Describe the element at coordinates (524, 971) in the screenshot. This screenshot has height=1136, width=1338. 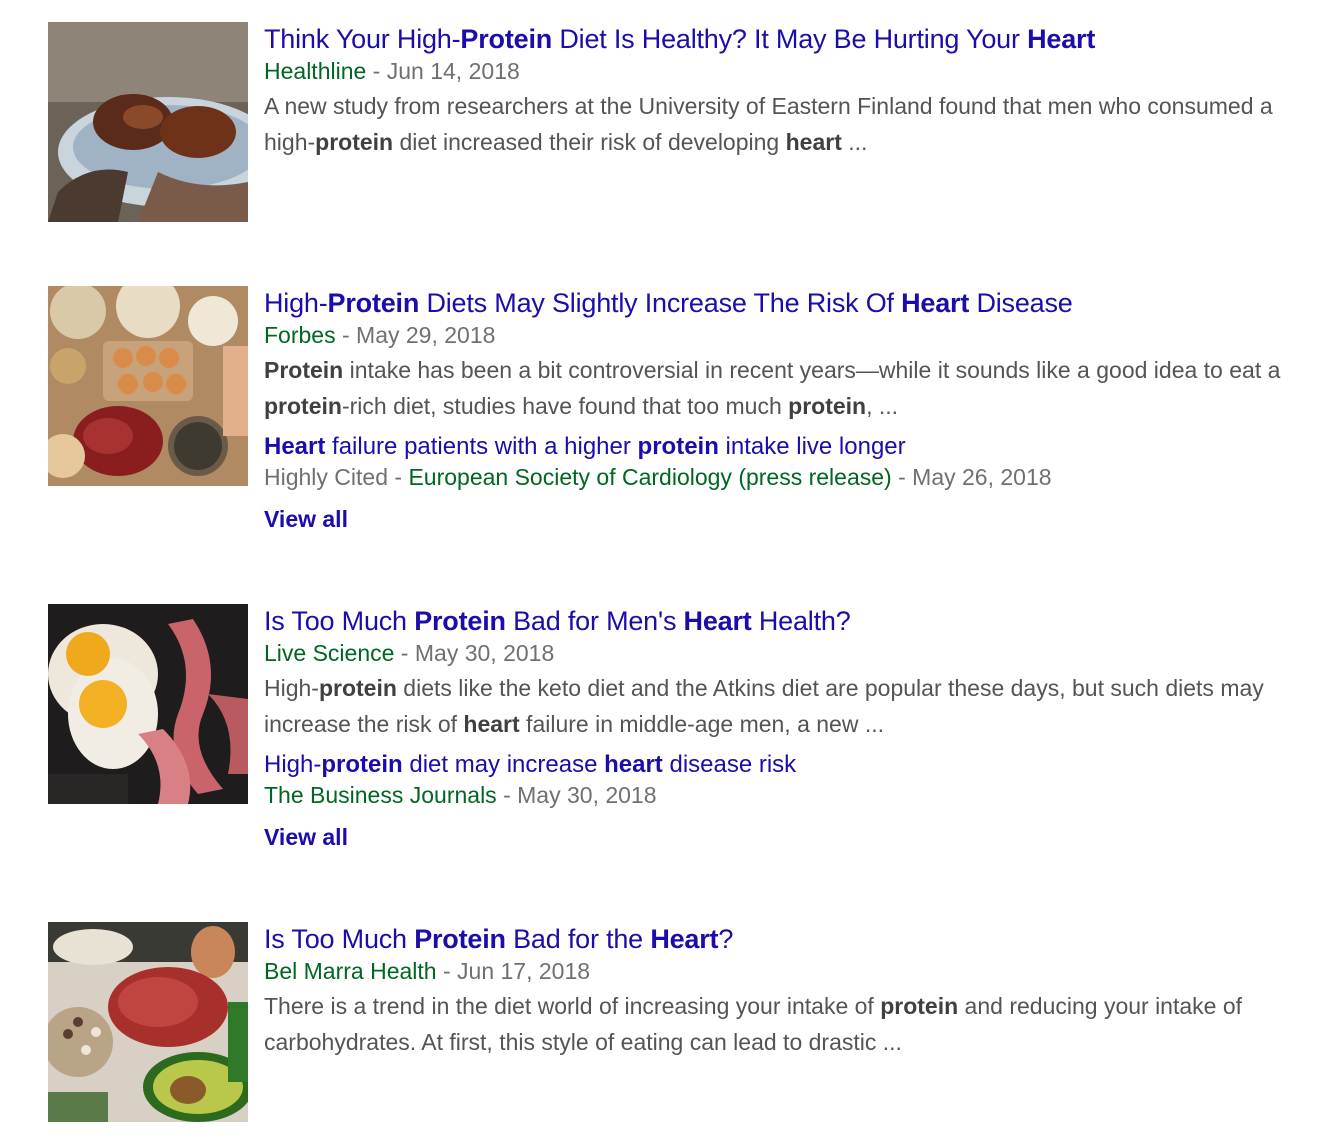
I see `result-date: Jun 17, 2018` at that location.